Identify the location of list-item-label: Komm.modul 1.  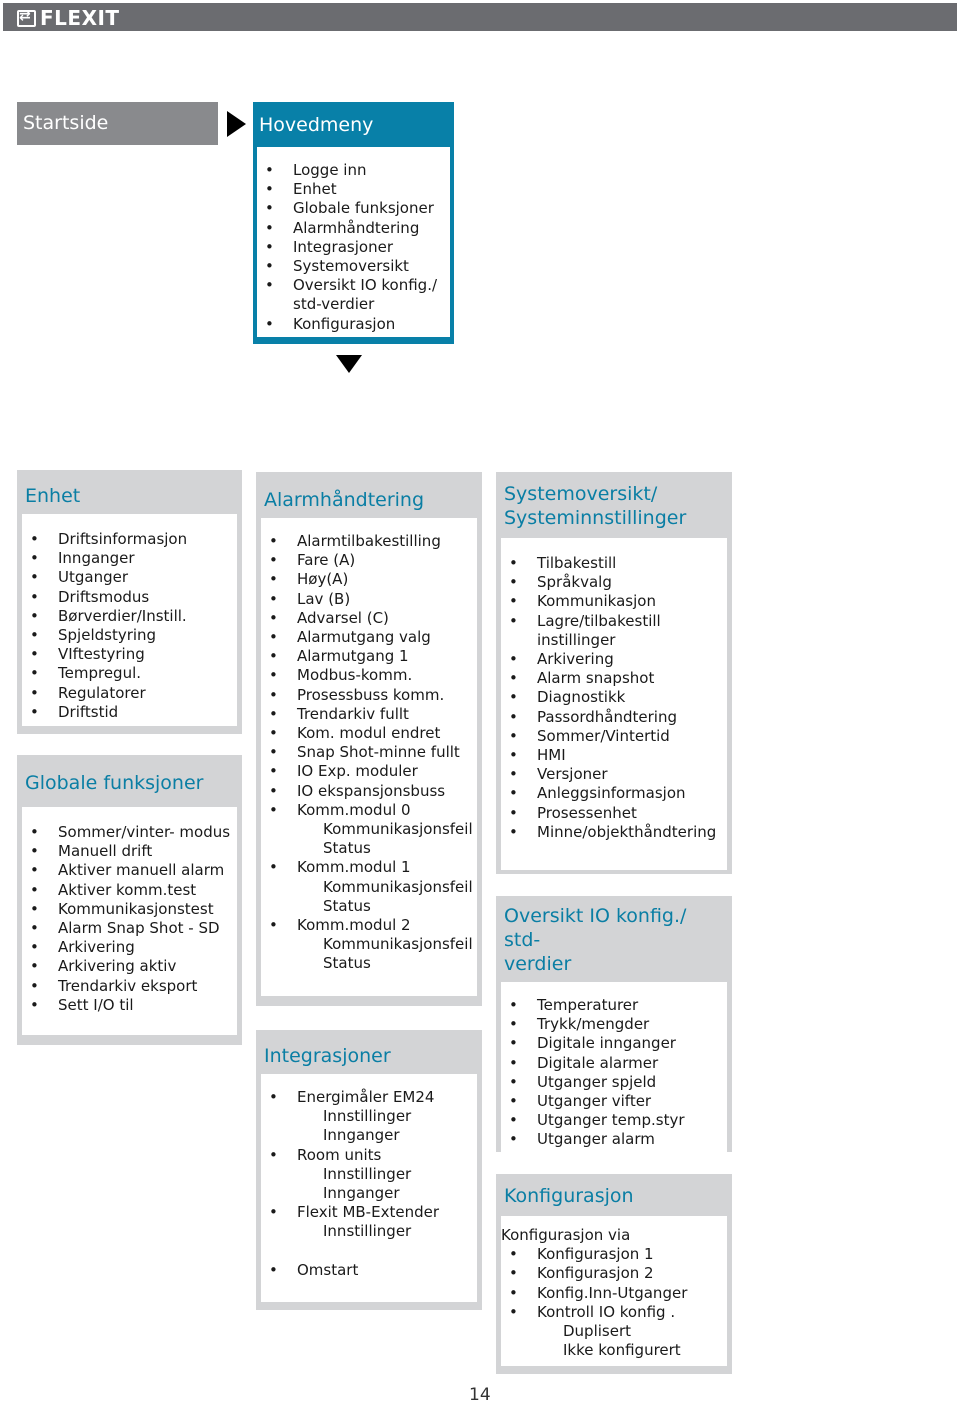
(354, 867).